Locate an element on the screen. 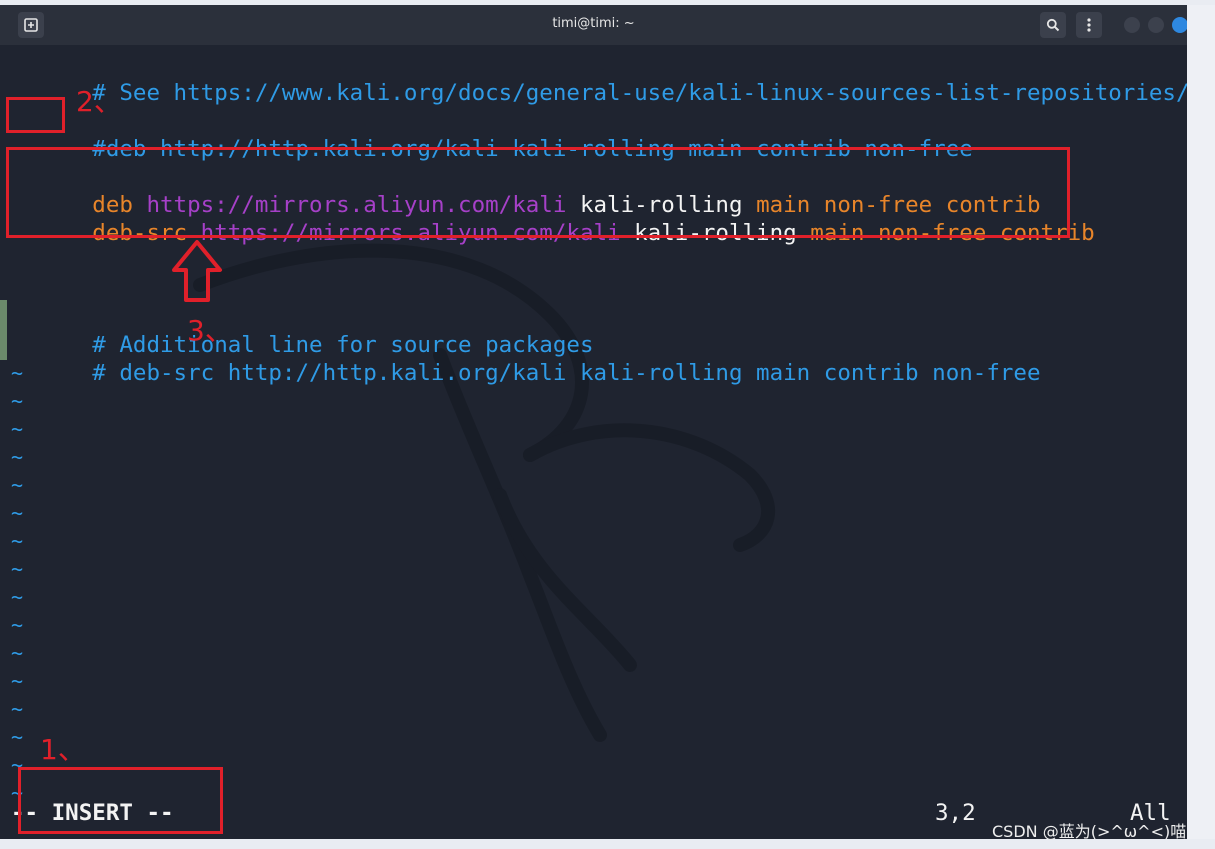  search-icon is located at coordinates (1053, 25).